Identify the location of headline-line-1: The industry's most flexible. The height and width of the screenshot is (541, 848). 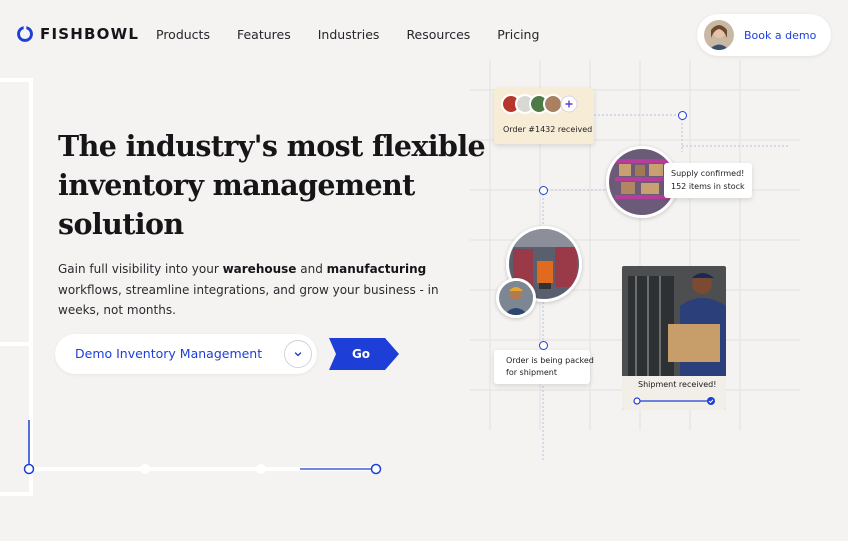
(272, 146).